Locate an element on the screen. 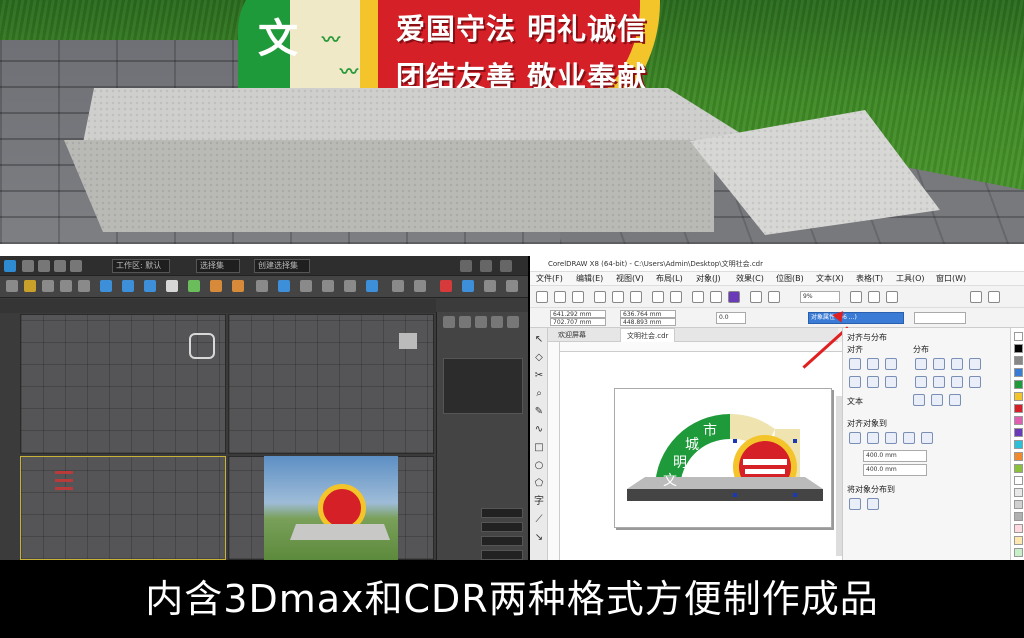 Image resolution: width=1024 pixels, height=638 pixels. scale-icon is located at coordinates (84, 286).